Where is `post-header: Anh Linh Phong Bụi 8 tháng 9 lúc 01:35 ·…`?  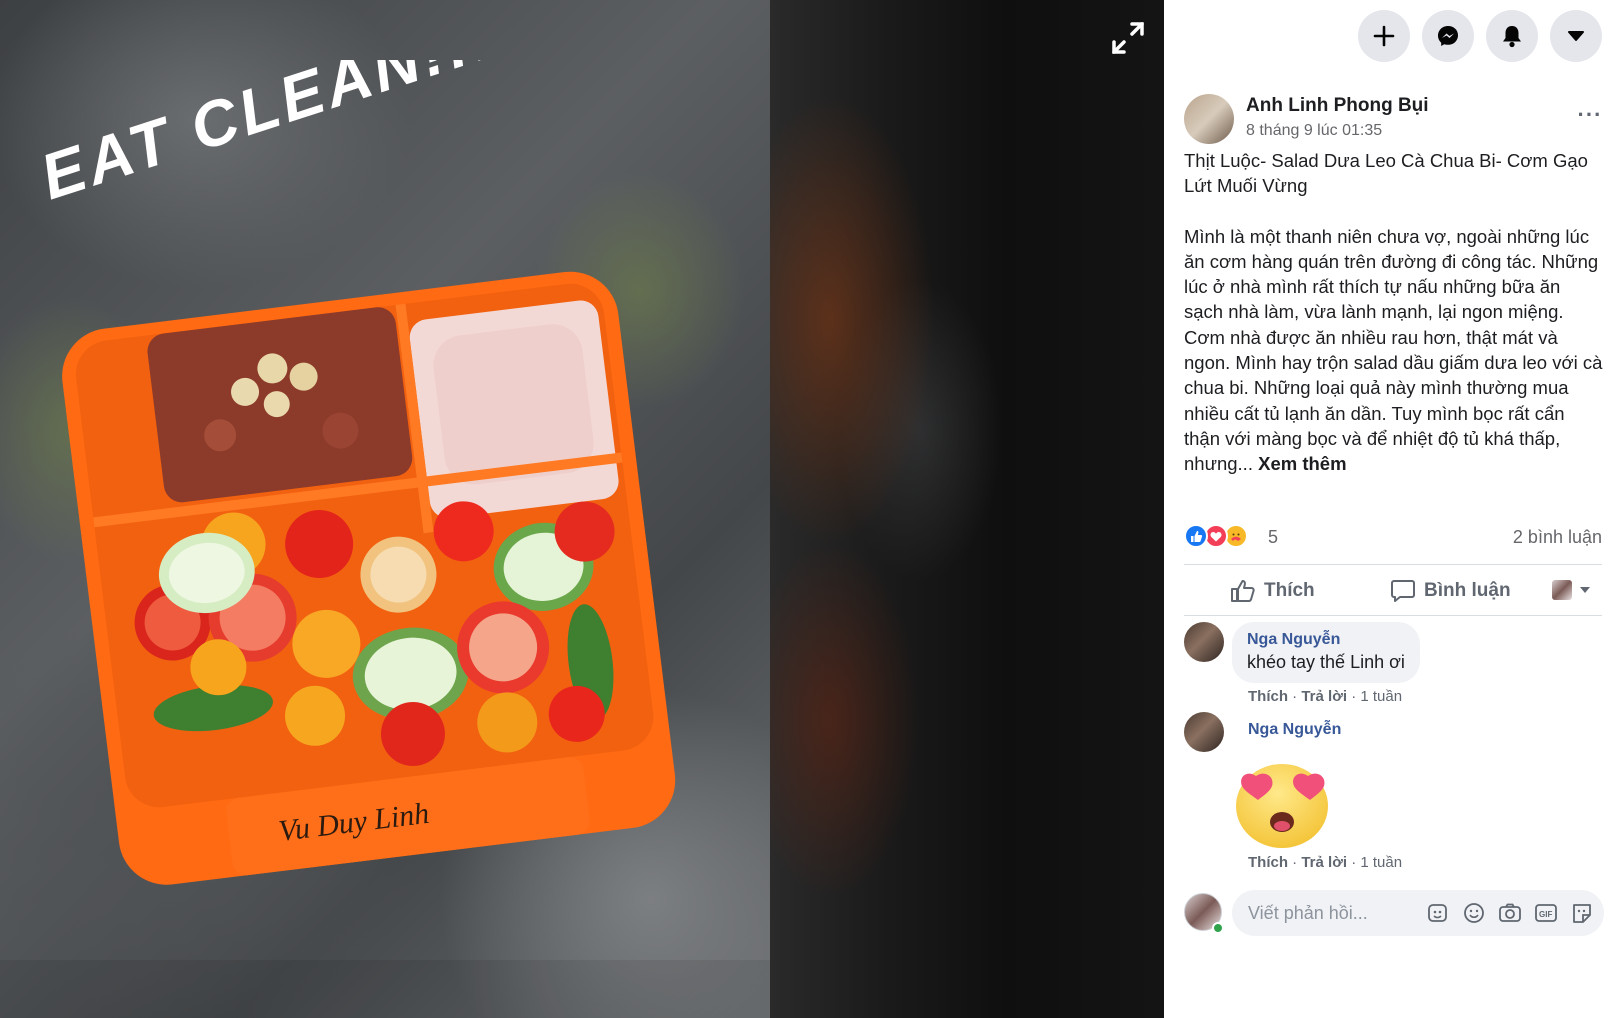 post-header: Anh Linh Phong Bụi 8 tháng 9 lúc 01:35 ·… is located at coordinates (1394, 119).